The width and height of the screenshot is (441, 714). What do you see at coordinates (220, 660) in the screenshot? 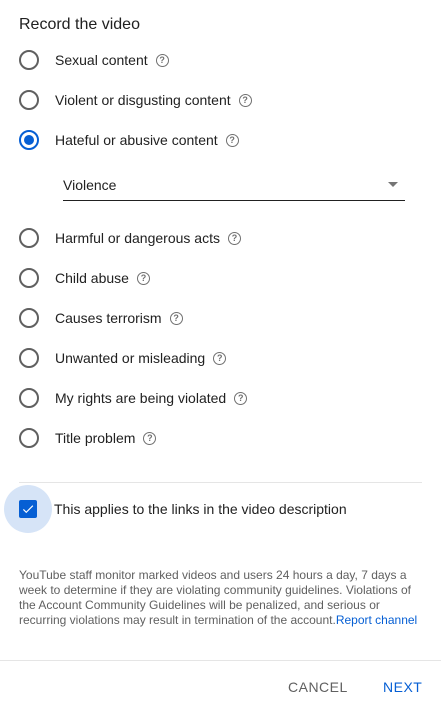
I see `footer-divider` at bounding box center [220, 660].